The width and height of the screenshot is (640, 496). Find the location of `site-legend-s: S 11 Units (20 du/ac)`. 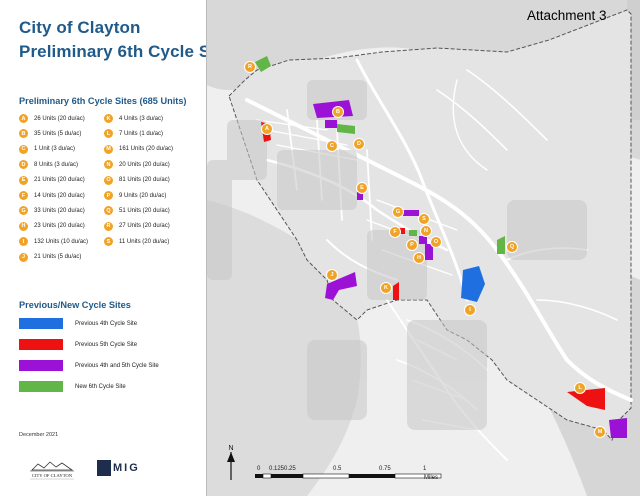

site-legend-s: S 11 Units (20 du/ac) is located at coordinates (137, 242).